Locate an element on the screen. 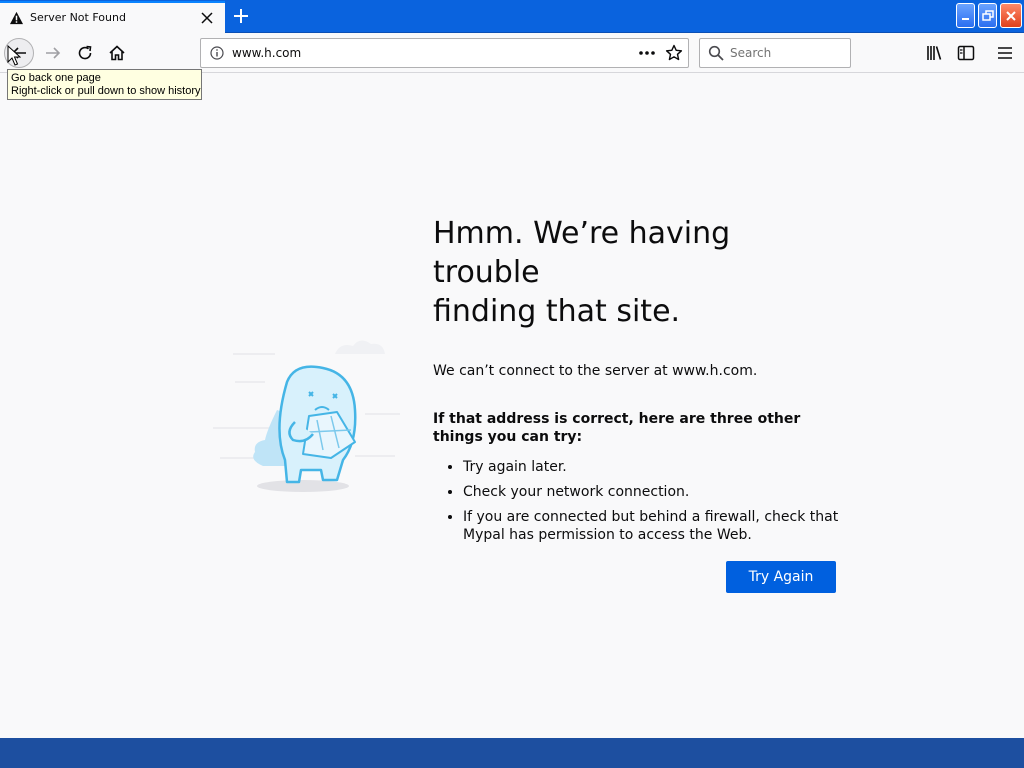 This screenshot has width=1024, height=768. suggestion-item: Try again later. is located at coordinates (653, 467).